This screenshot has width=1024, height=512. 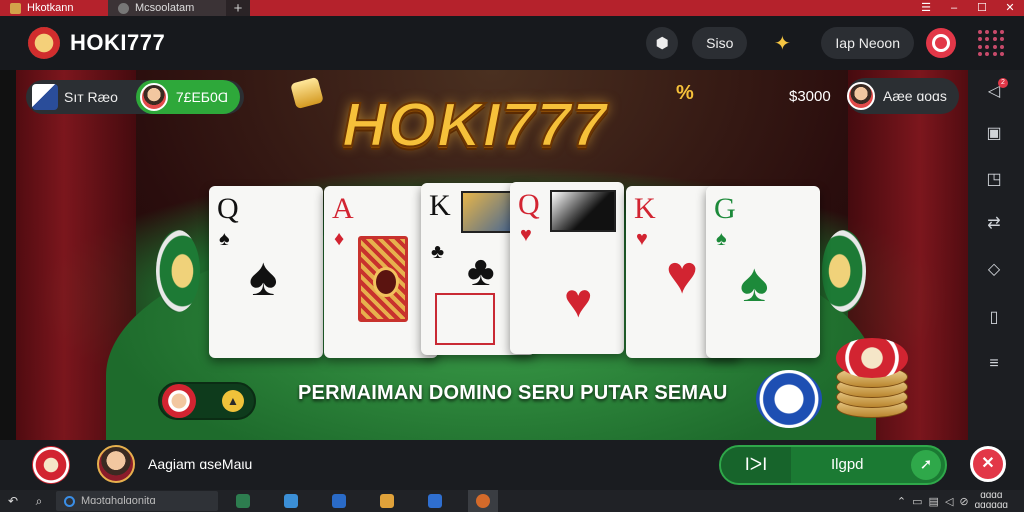 I want to click on arrow-icon: ➚, so click(x=926, y=465).